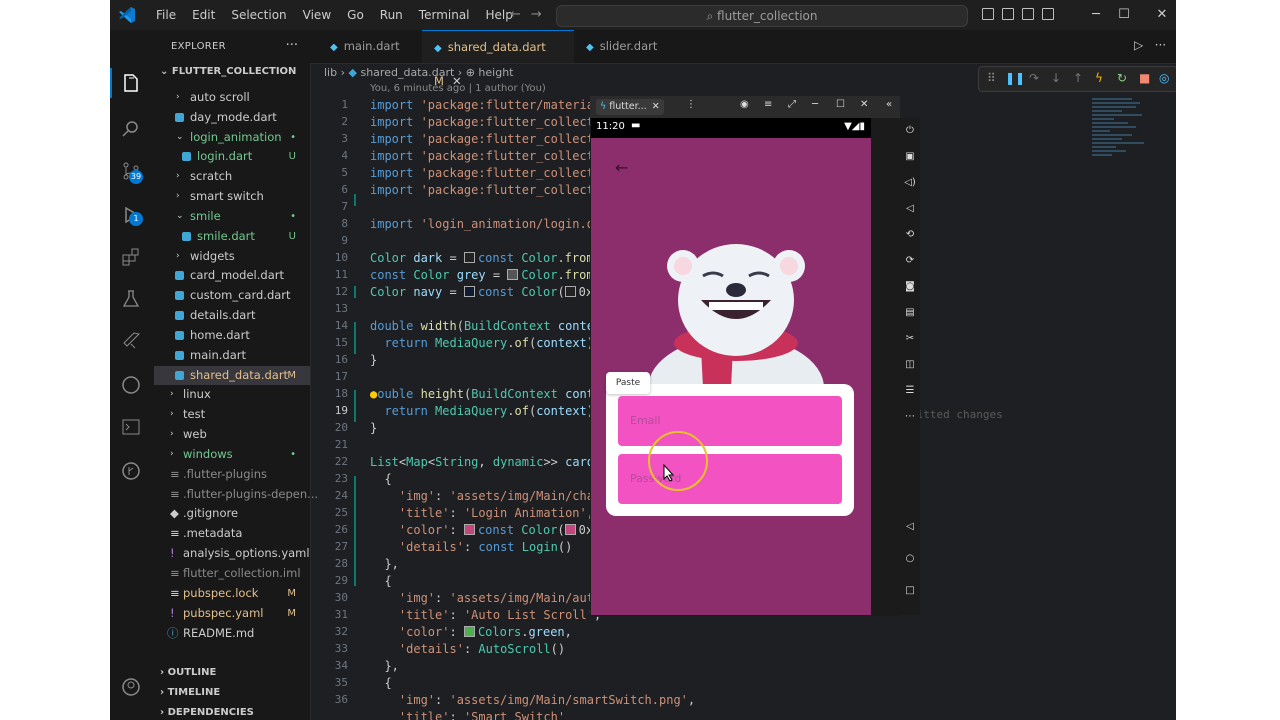 The image size is (1280, 720). I want to click on power-icon: ⏻, so click(910, 131).